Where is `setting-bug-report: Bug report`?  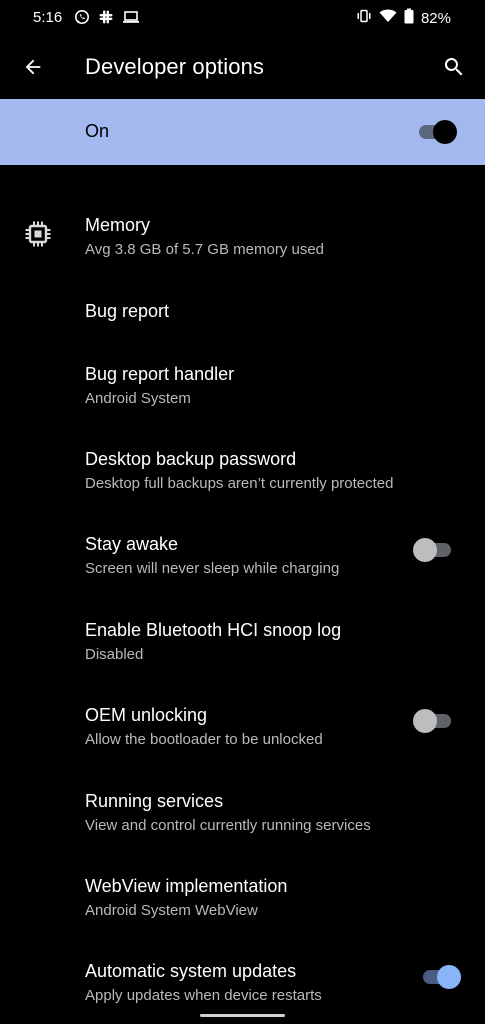
setting-bug-report: Bug report is located at coordinates (242, 312).